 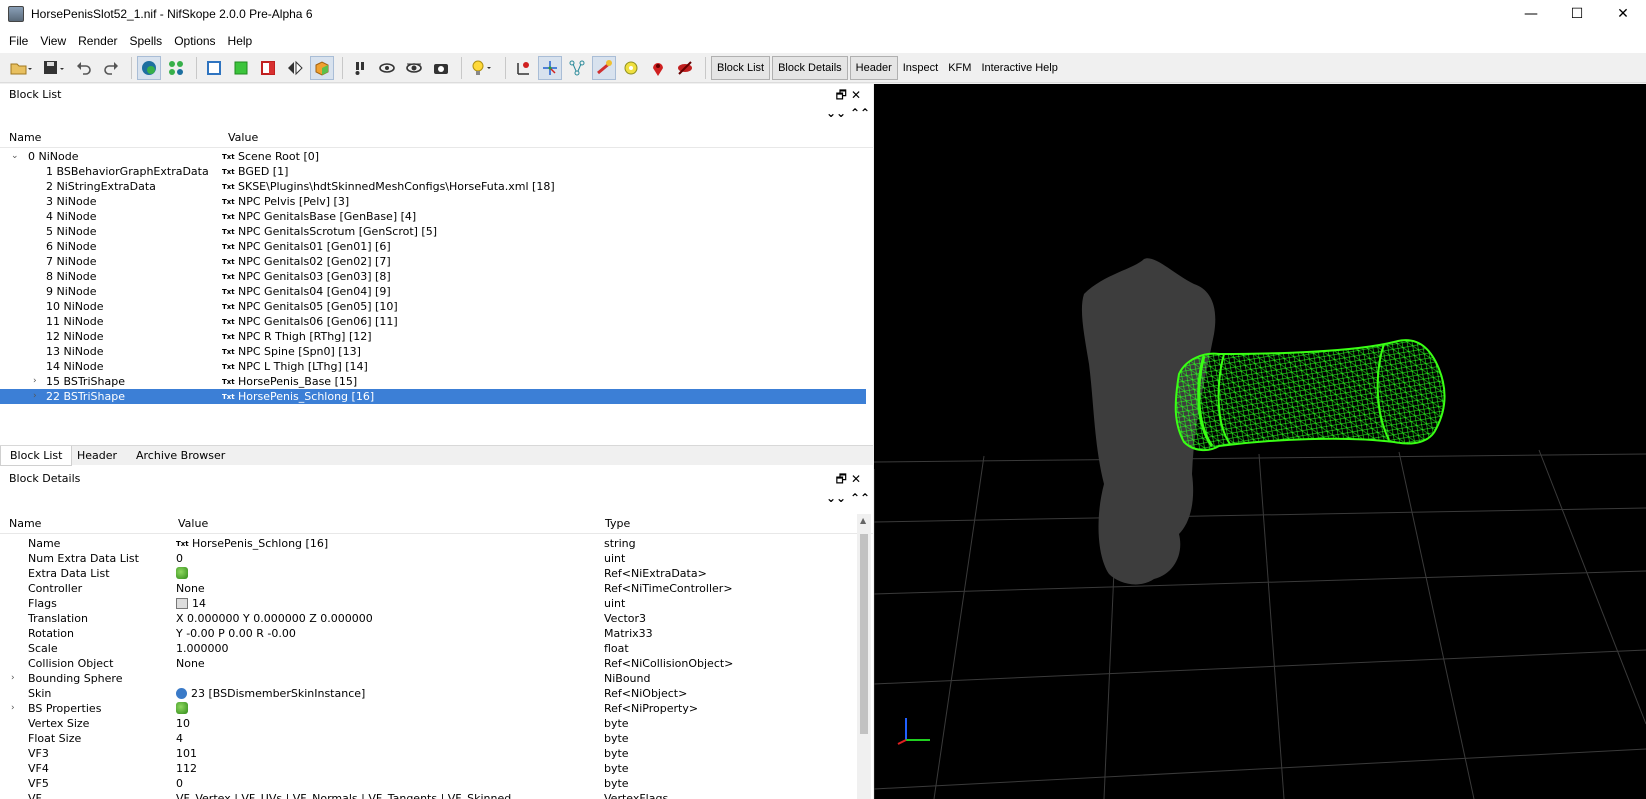 What do you see at coordinates (864, 656) in the screenshot?
I see `details-scrollbar: ▲` at bounding box center [864, 656].